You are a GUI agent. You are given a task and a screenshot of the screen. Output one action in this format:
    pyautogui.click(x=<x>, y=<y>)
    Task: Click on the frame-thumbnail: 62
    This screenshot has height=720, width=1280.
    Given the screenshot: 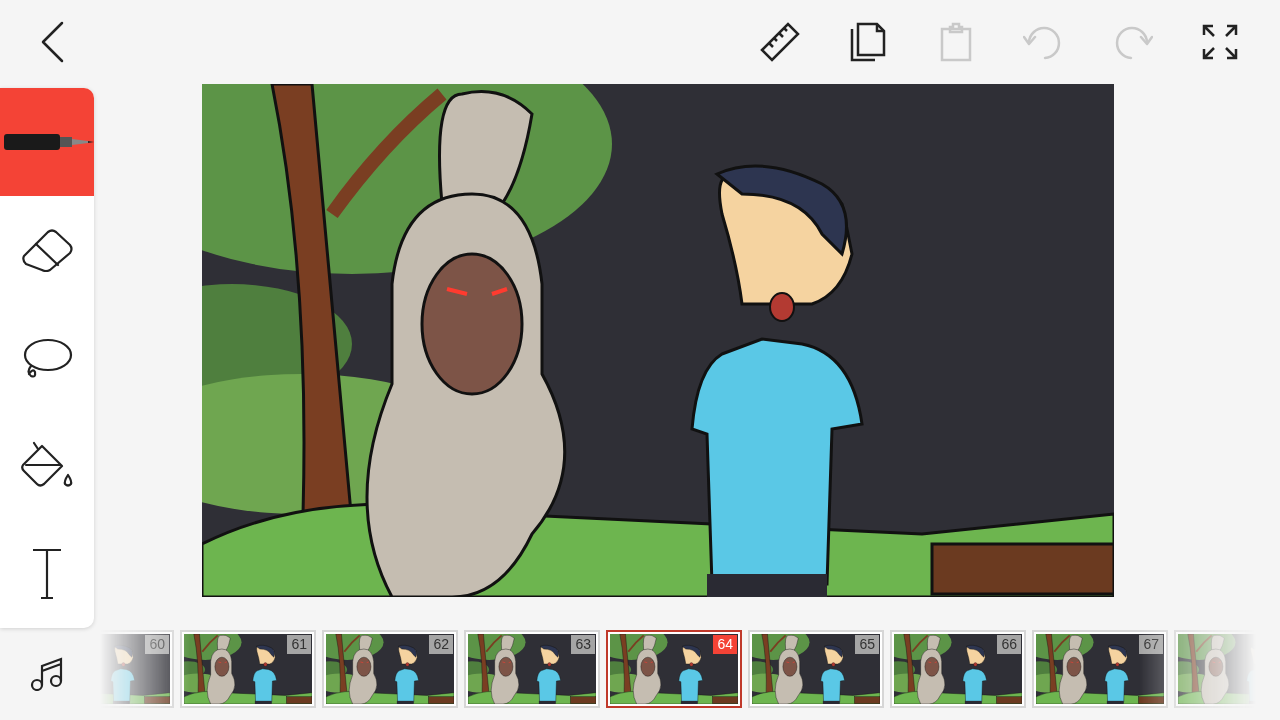 What is the action you would take?
    pyautogui.click(x=390, y=669)
    